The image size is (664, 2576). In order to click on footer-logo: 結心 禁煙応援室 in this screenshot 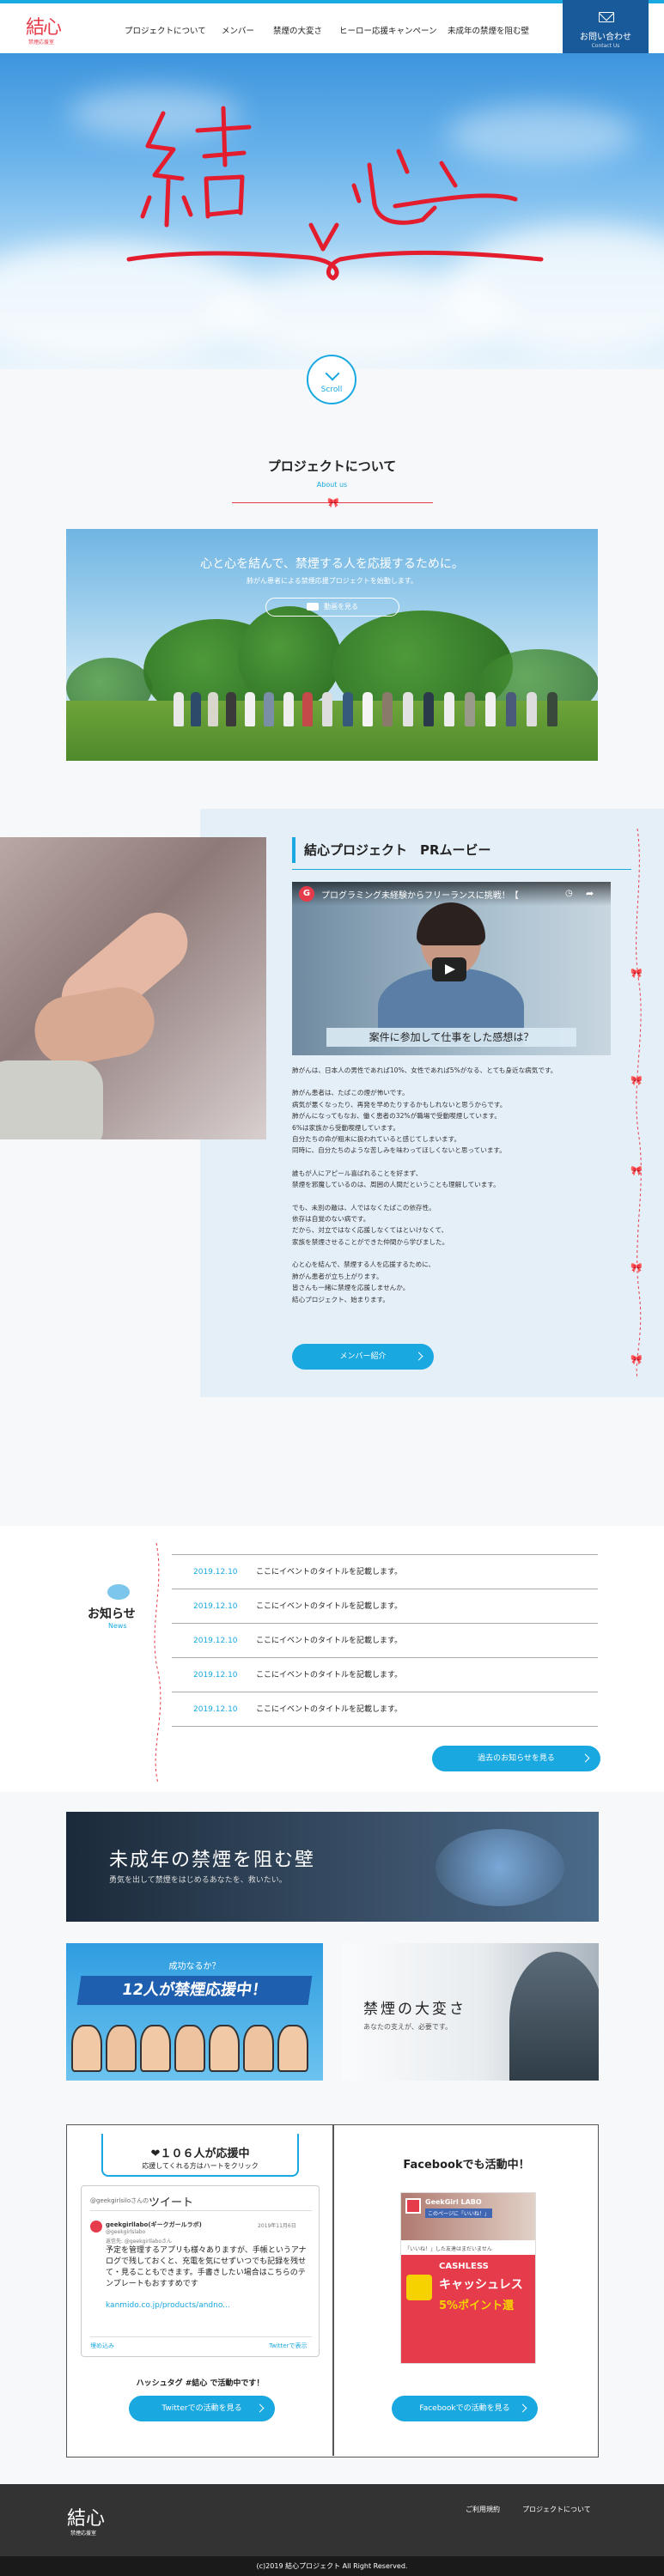, I will do `click(97, 2520)`.